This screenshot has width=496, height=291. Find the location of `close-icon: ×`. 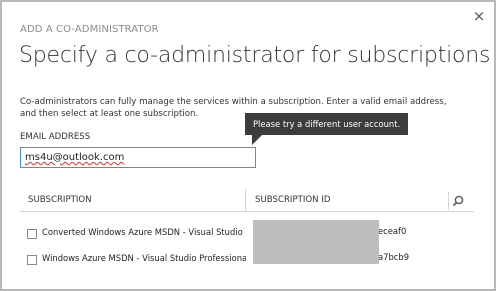

close-icon: × is located at coordinates (479, 16).